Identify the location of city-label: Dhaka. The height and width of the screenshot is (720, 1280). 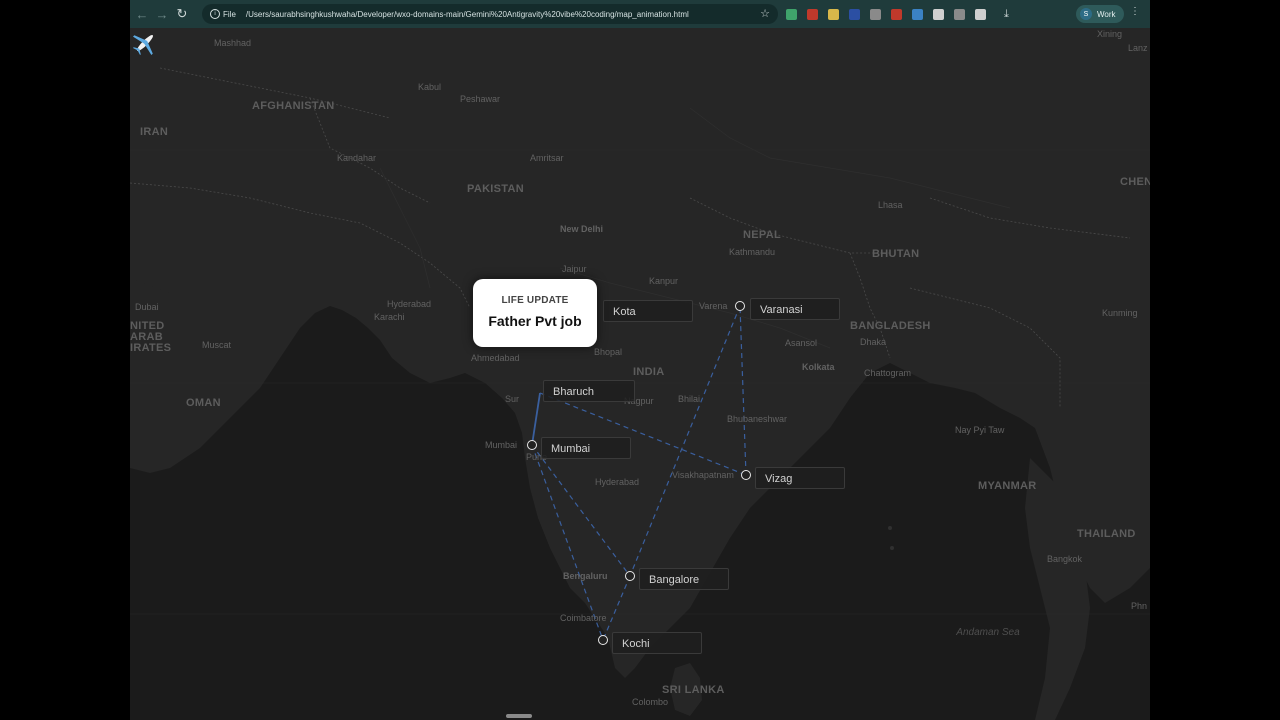
(873, 342).